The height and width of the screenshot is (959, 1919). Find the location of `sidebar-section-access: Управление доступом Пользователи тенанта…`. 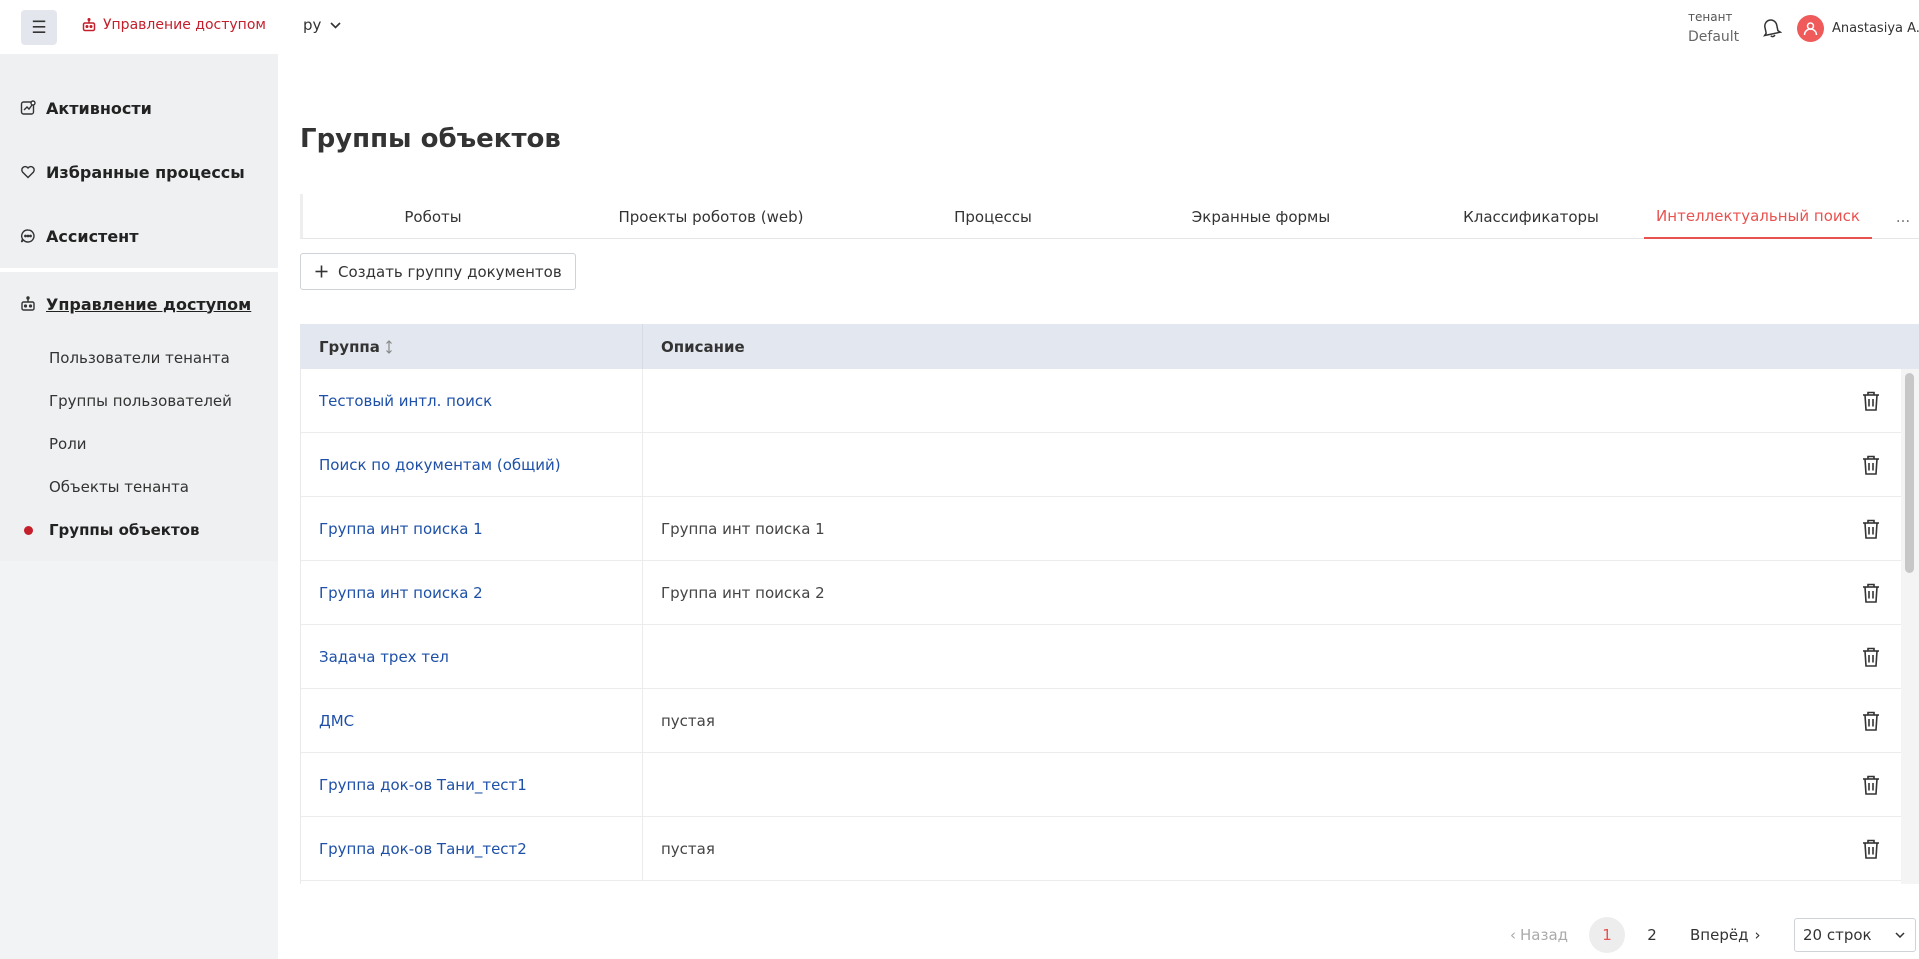

sidebar-section-access: Управление доступом Пользователи тенанта… is located at coordinates (139, 416).